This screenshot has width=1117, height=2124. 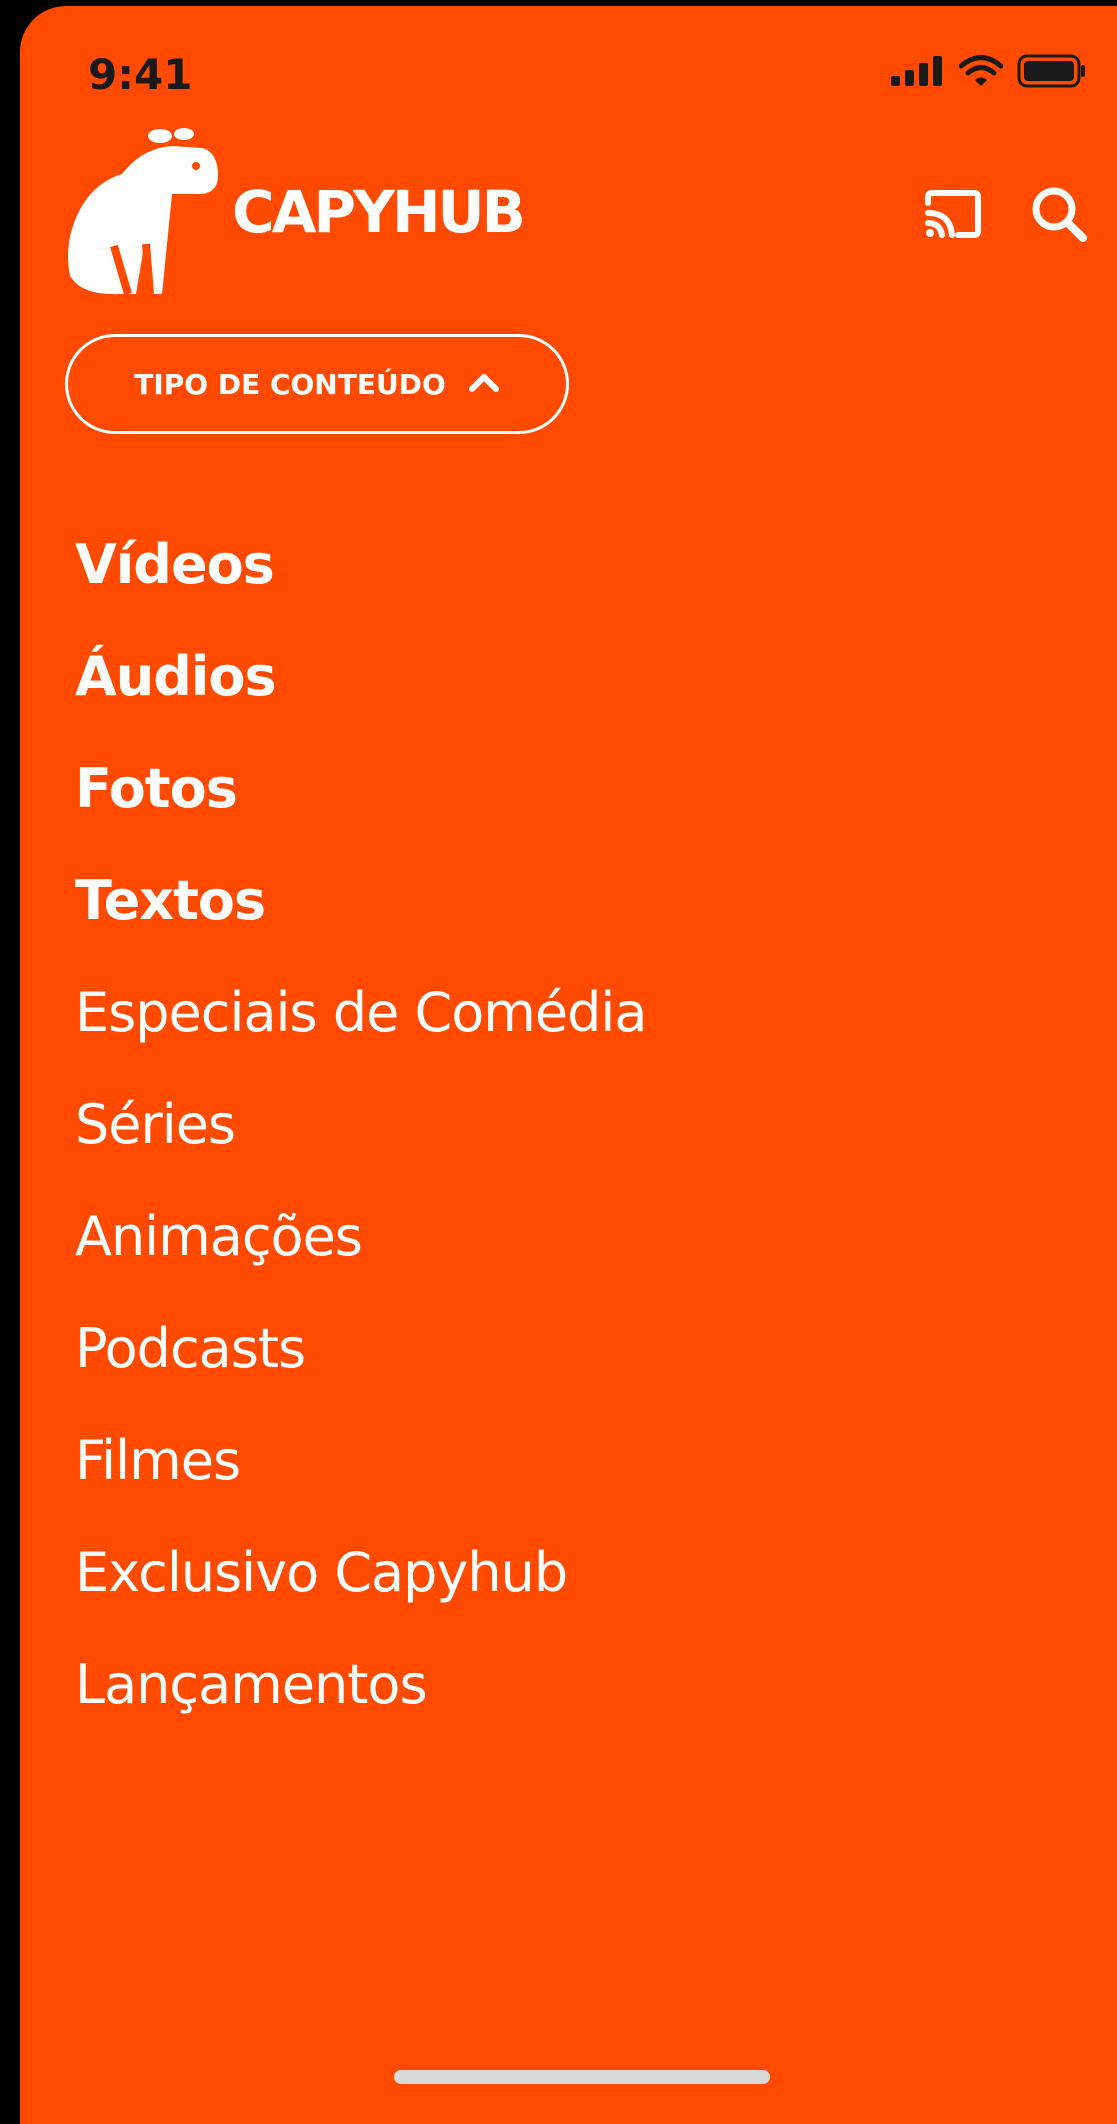 I want to click on menu-item-series: Séries, so click(x=360, y=1124).